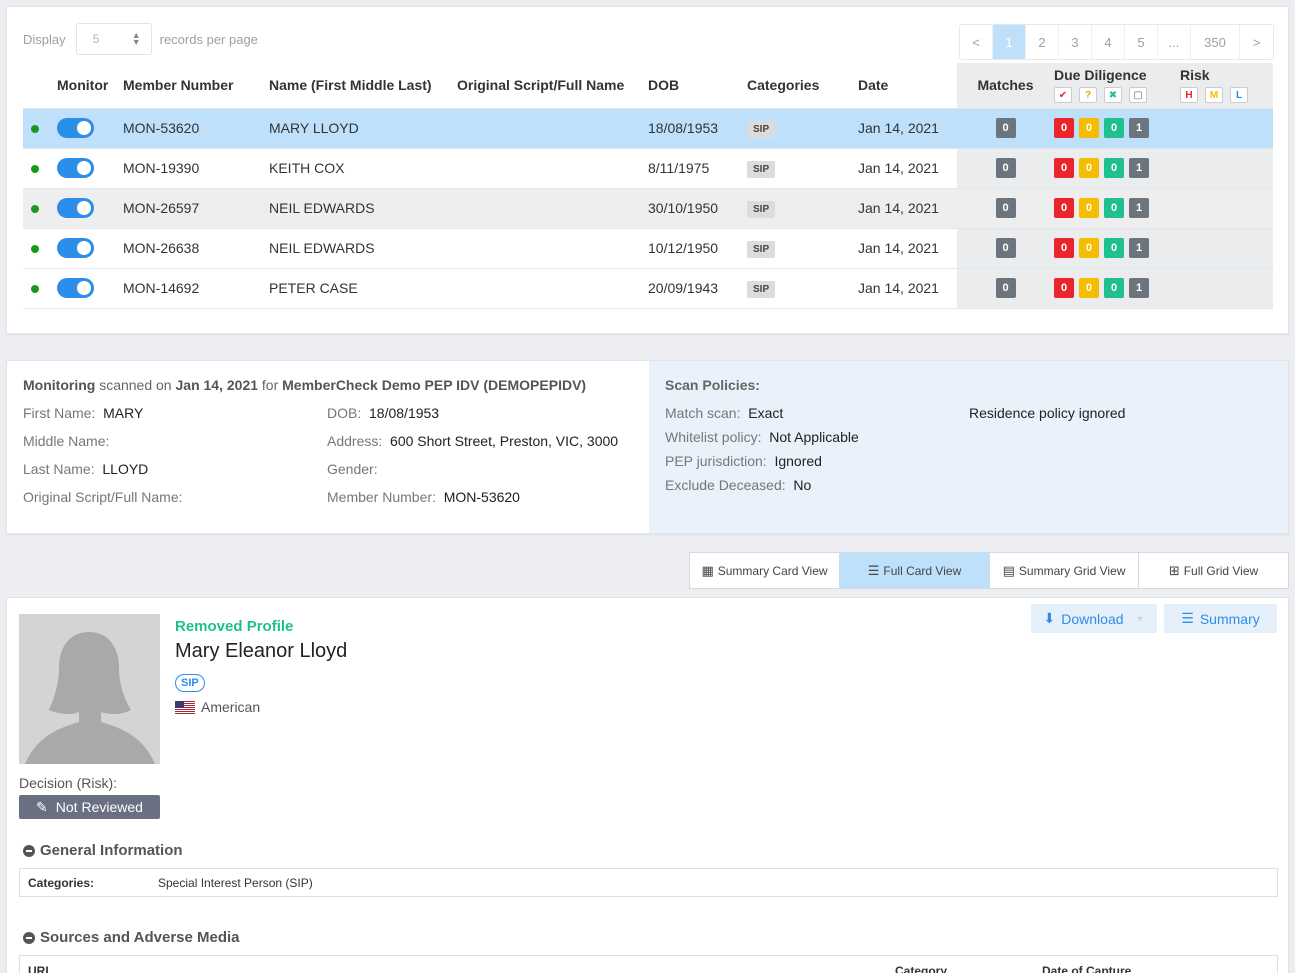 Image resolution: width=1295 pixels, height=973 pixels. Describe the element at coordinates (712, 385) in the screenshot. I see `scan-policies-title: Scan Policies:` at that location.